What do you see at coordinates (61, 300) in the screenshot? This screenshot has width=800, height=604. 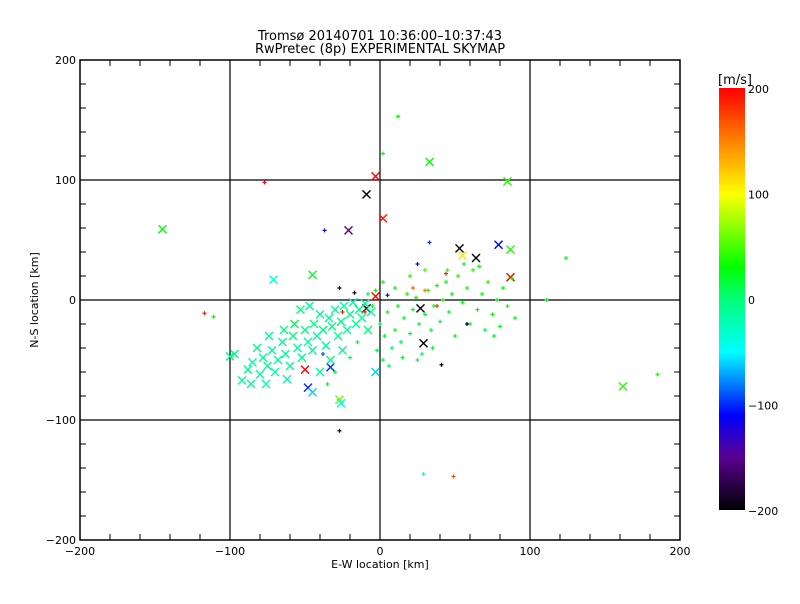 I see `y-tick-labels: −200 −100 0 100 200` at bounding box center [61, 300].